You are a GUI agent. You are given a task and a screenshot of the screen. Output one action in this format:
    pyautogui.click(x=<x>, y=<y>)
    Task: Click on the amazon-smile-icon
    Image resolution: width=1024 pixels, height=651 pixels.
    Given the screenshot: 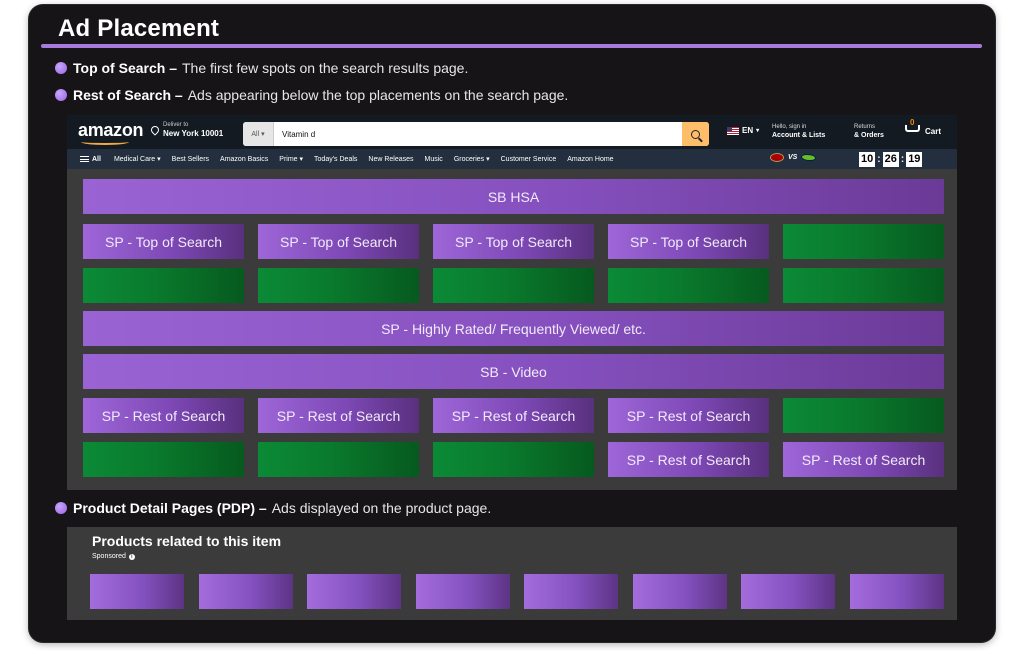 What is the action you would take?
    pyautogui.click(x=105, y=142)
    